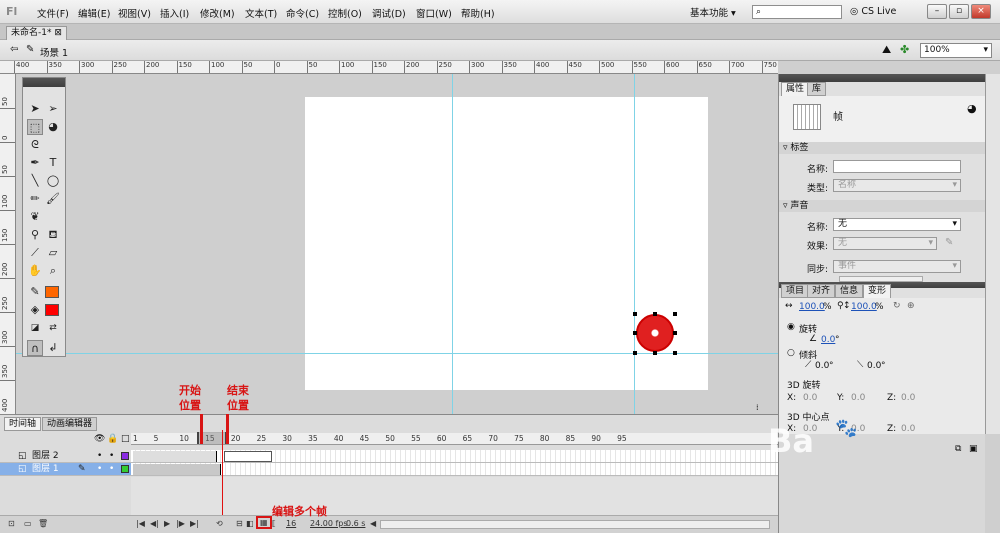  What do you see at coordinates (956, 50) in the screenshot?
I see `zoom-select: 100% ▾` at bounding box center [956, 50].